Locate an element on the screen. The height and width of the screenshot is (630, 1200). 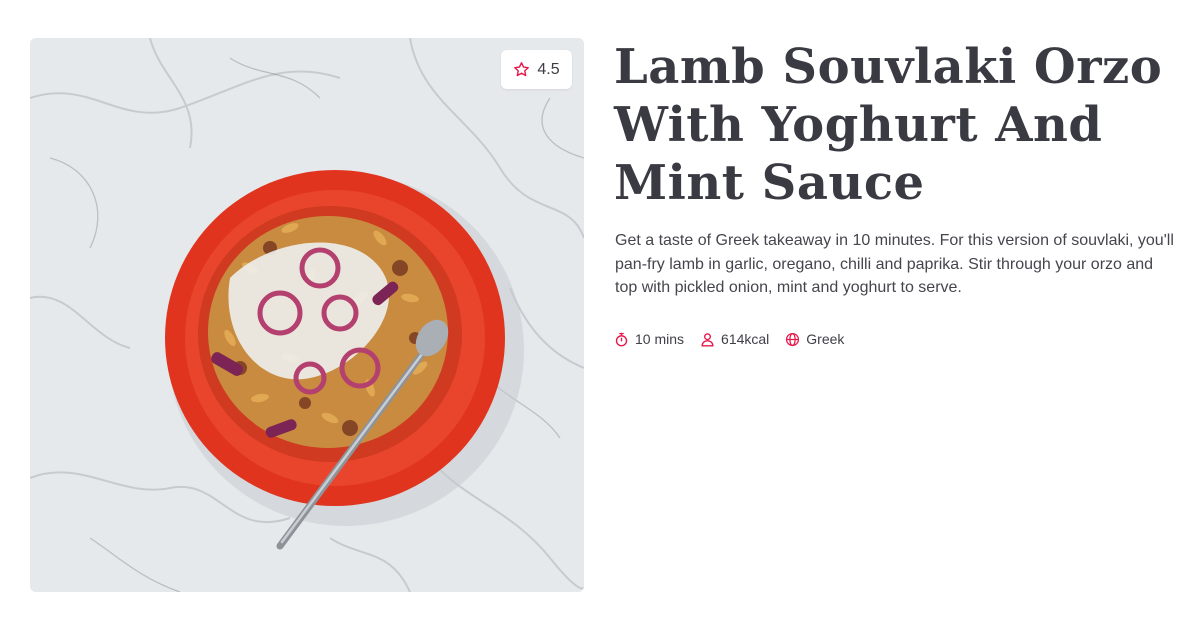
meta-time: 10 mins is located at coordinates (649, 339).